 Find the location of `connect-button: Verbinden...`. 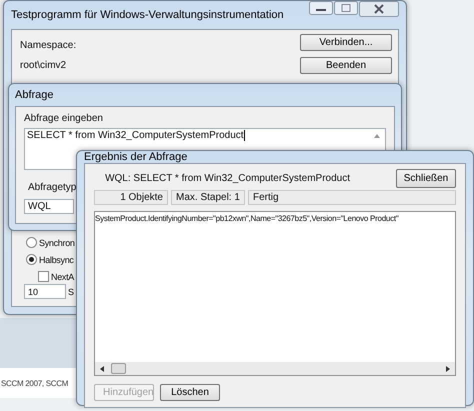

connect-button: Verbinden... is located at coordinates (346, 42).